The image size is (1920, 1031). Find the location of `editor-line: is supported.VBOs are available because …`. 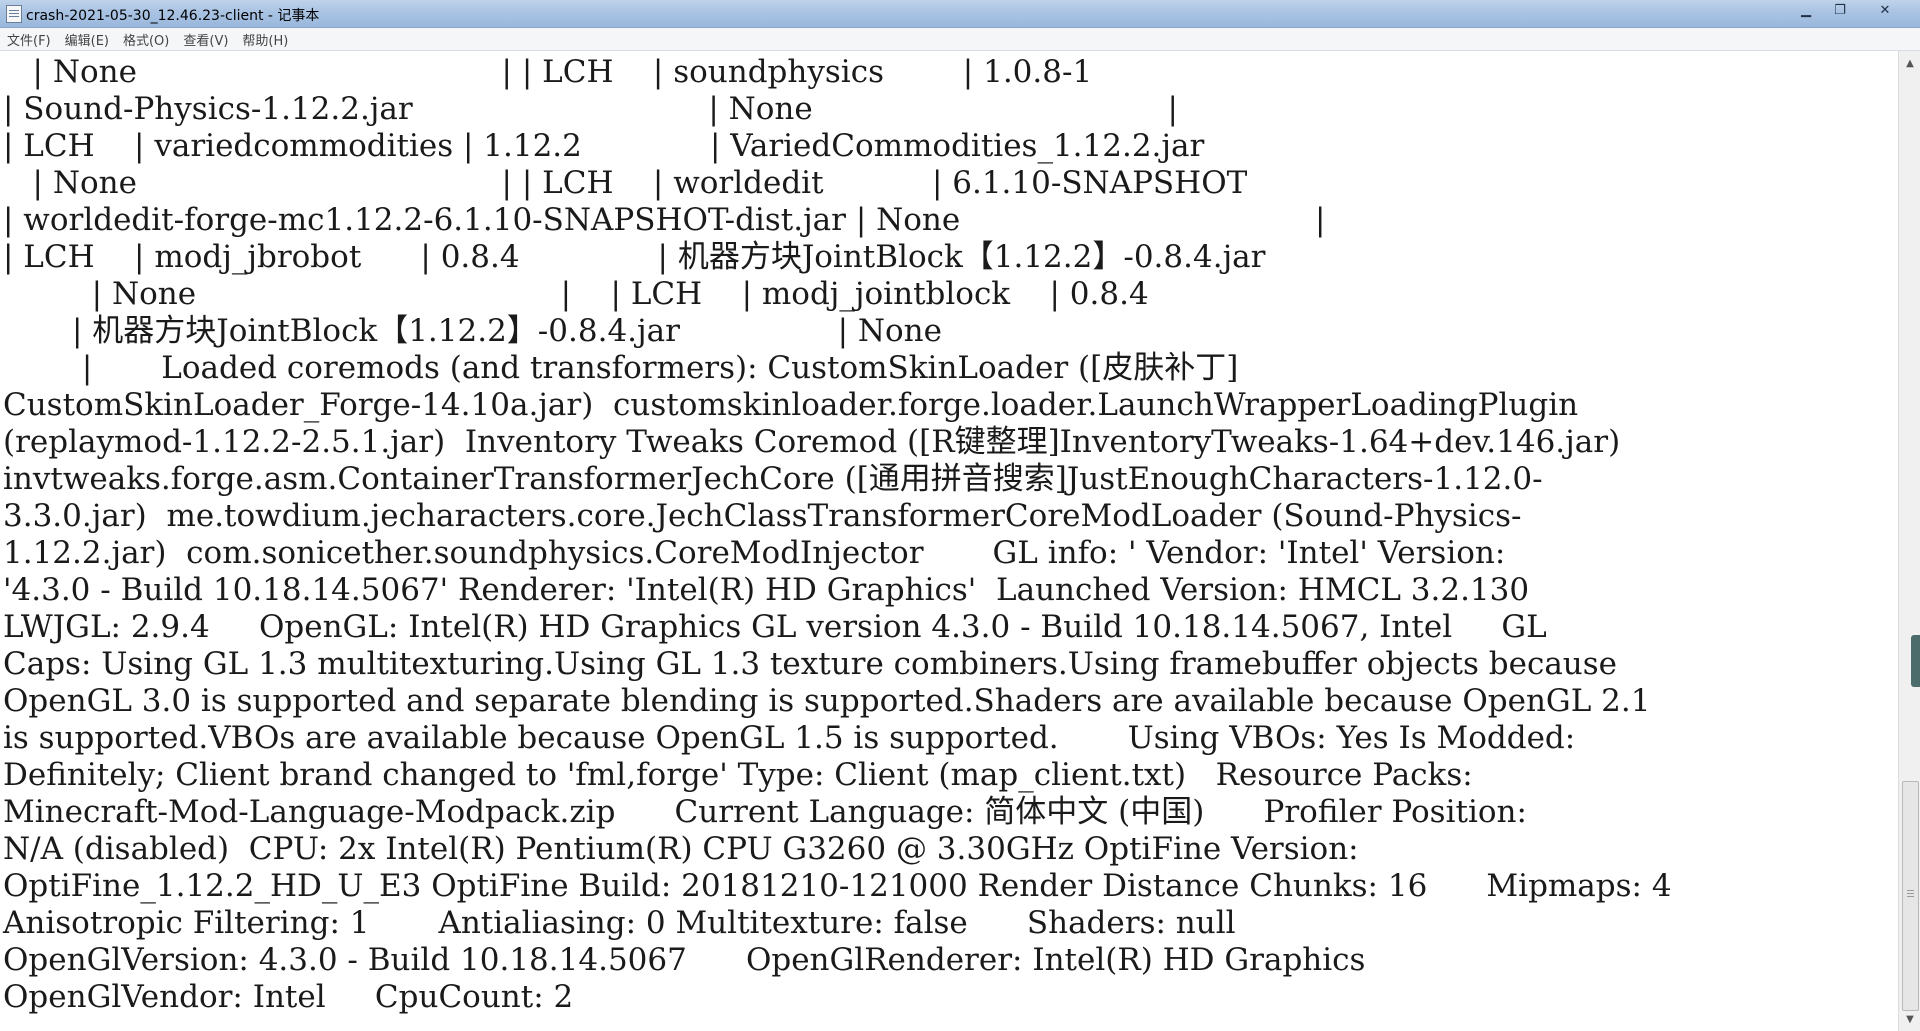

editor-line: is supported.VBOs are available because … is located at coordinates (789, 738).